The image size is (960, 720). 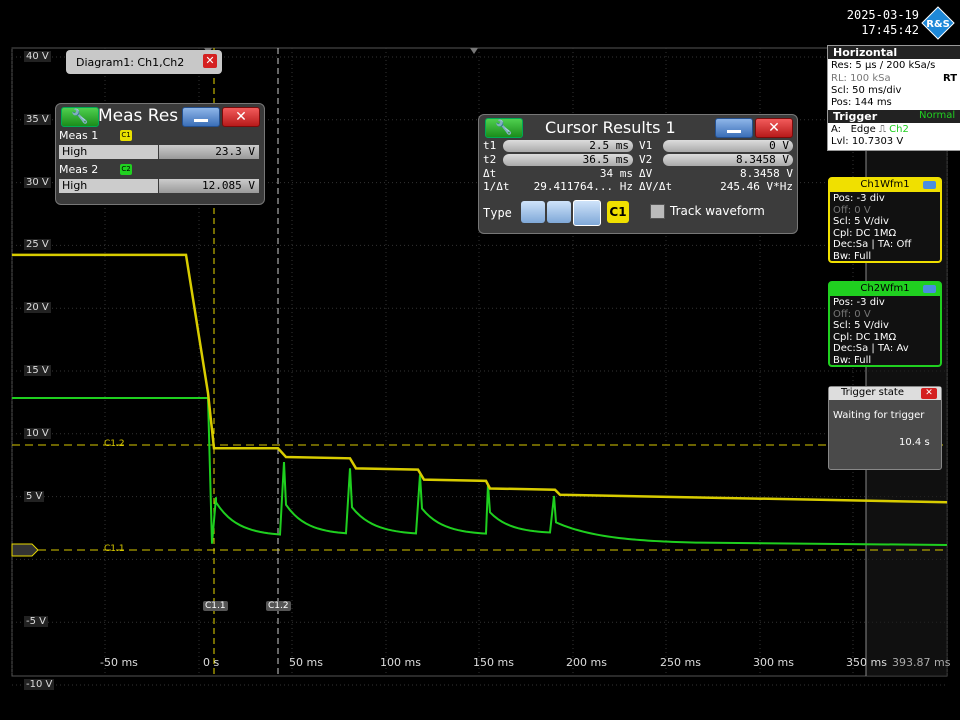 I want to click on meas2-value: 12.085 V, so click(x=209, y=186).